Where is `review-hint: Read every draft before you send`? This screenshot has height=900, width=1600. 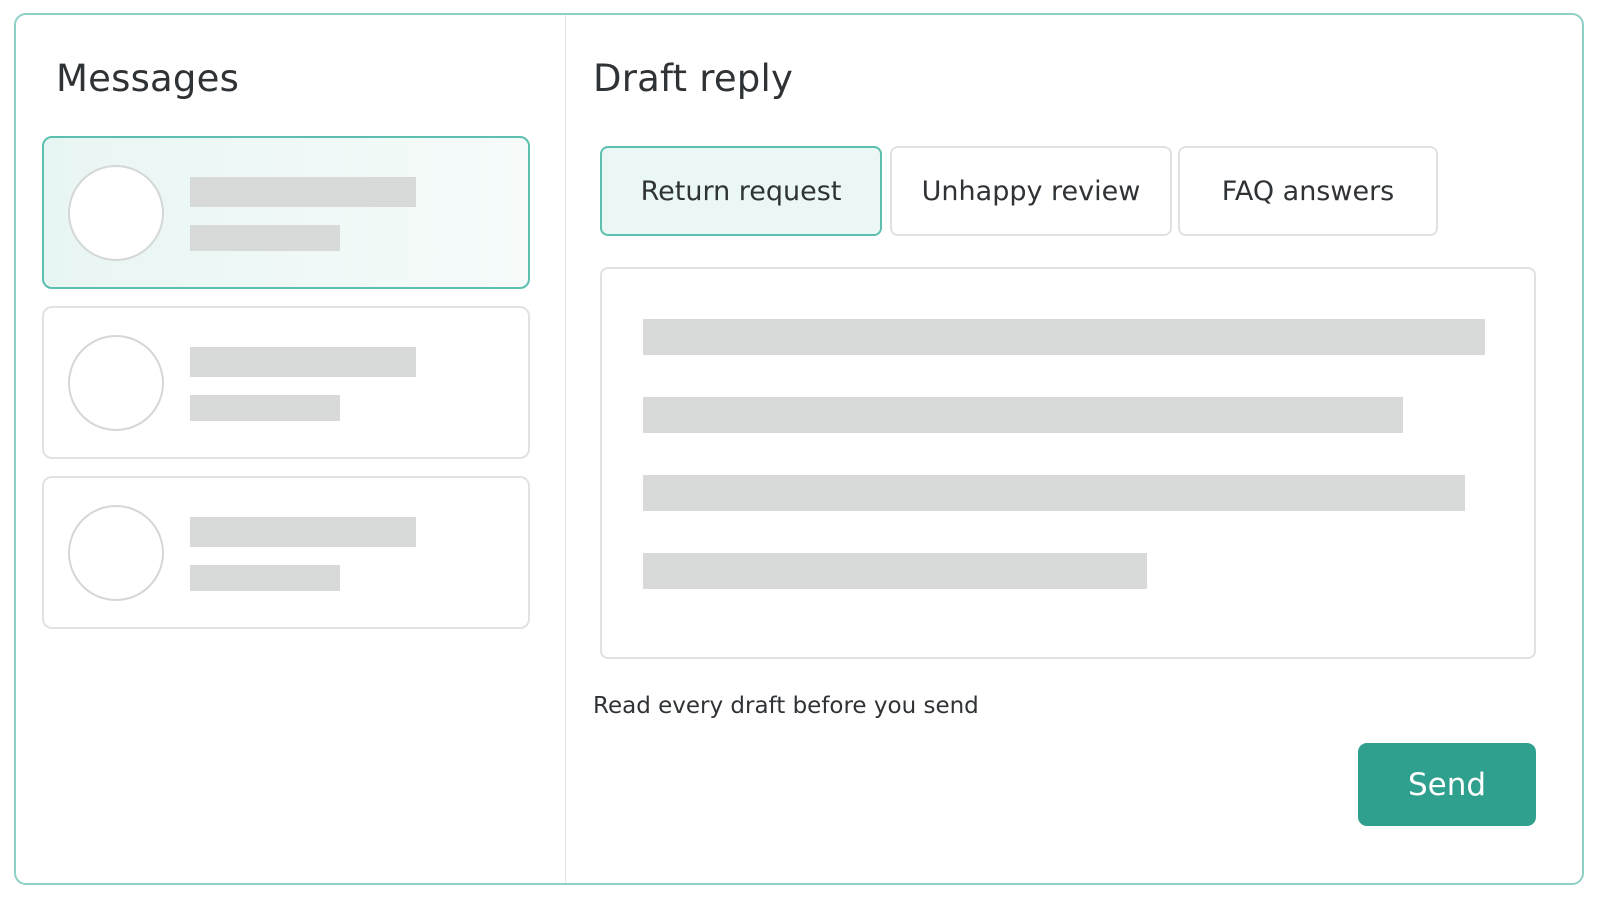 review-hint: Read every draft before you send is located at coordinates (786, 706).